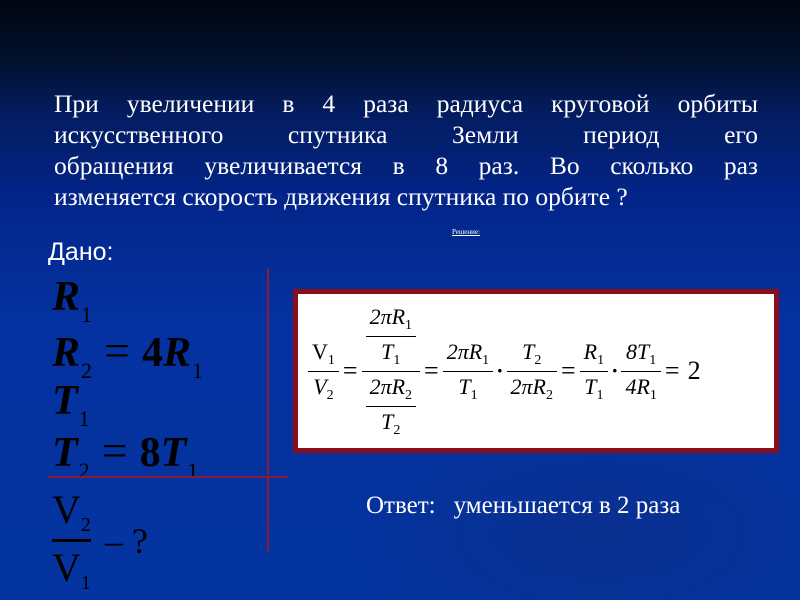 The width and height of the screenshot is (800, 600). I want to click on problem-line: искусственного спутника Земли период его, so click(406, 134).